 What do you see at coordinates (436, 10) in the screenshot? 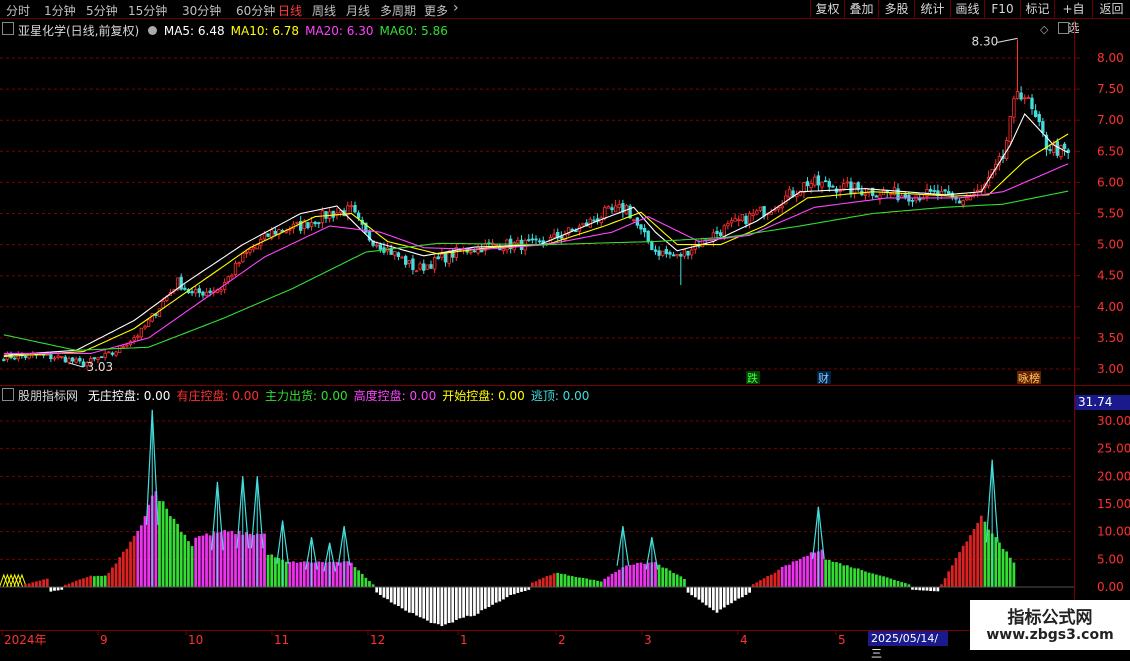
I see `timeframe-10: 更多` at bounding box center [436, 10].